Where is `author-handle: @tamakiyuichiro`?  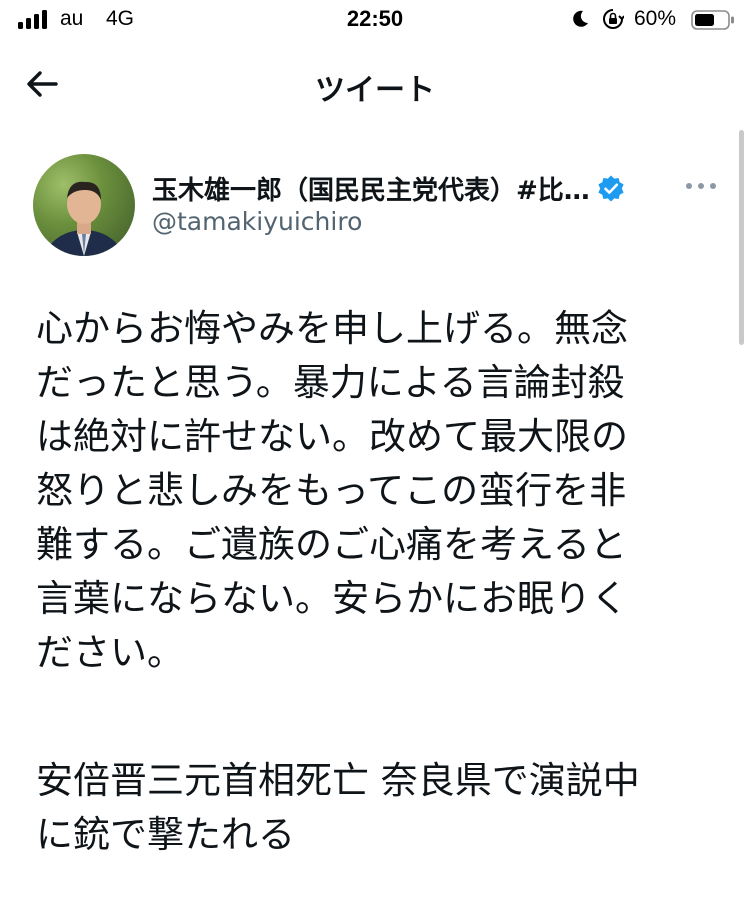
author-handle: @tamakiyuichiro is located at coordinates (257, 221).